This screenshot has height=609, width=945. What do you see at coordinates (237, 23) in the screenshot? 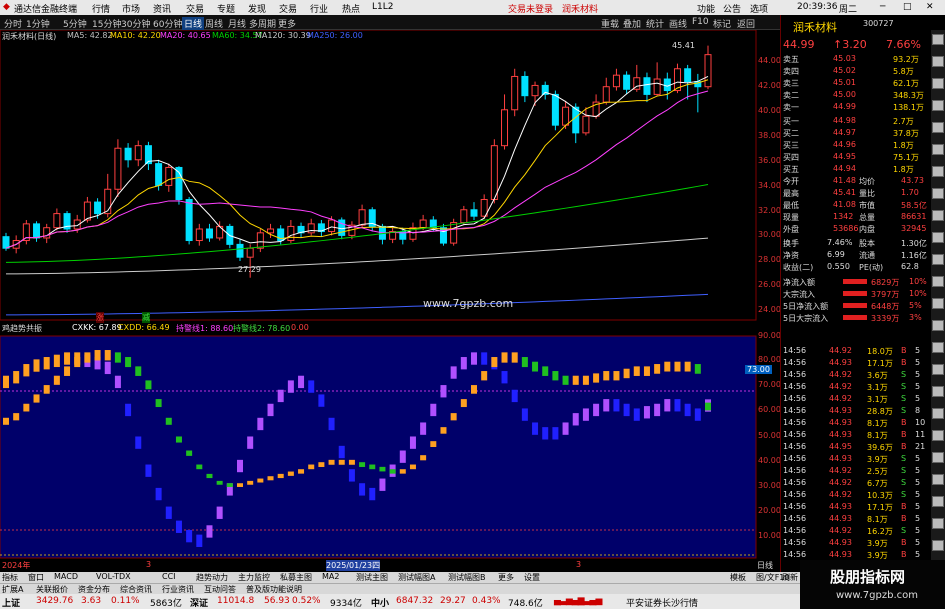
I see `period-monthly: 月线` at bounding box center [237, 23].